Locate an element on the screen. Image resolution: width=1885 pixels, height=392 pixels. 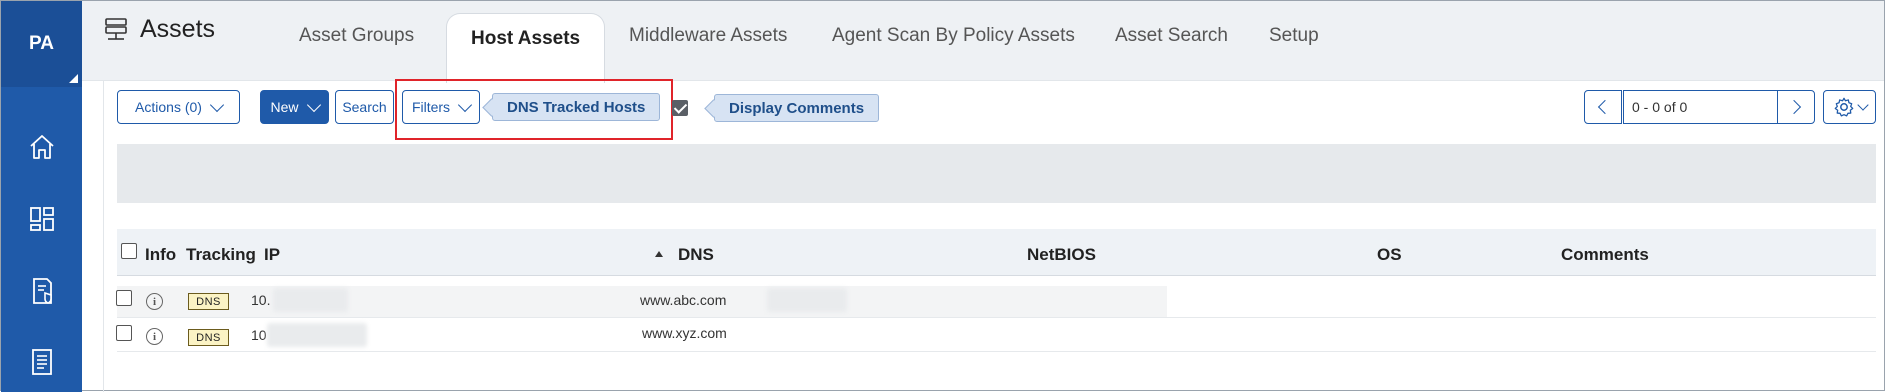
tab-asset-groups: Asset Groups is located at coordinates (356, 36).